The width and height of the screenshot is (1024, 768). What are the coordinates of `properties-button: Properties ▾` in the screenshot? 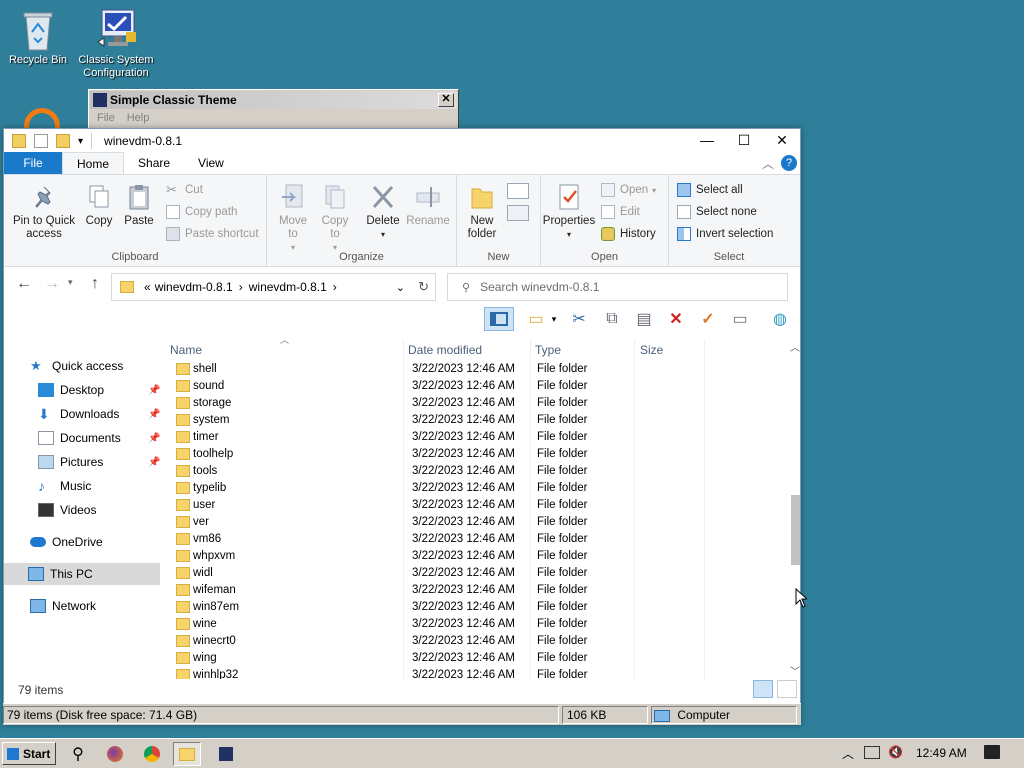 It's located at (569, 212).